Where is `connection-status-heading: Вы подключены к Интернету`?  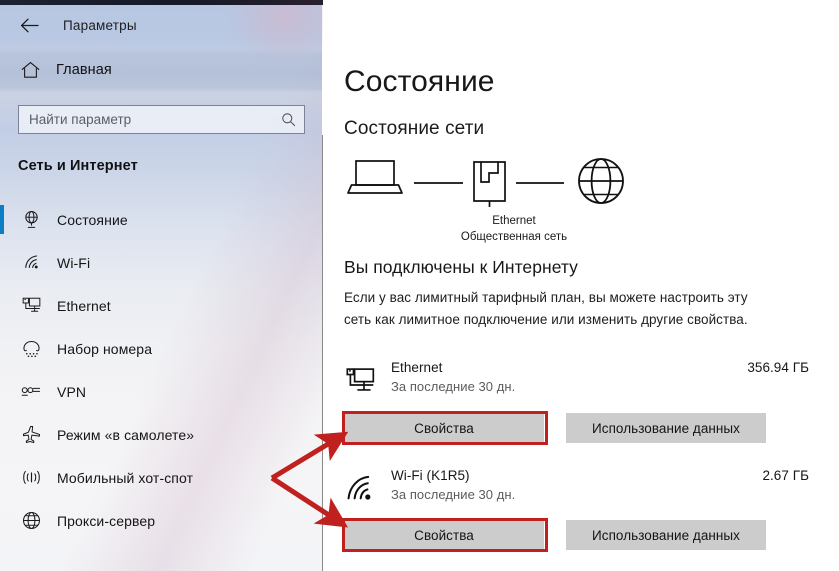
connection-status-heading: Вы подключены к Интернету is located at coordinates (461, 267).